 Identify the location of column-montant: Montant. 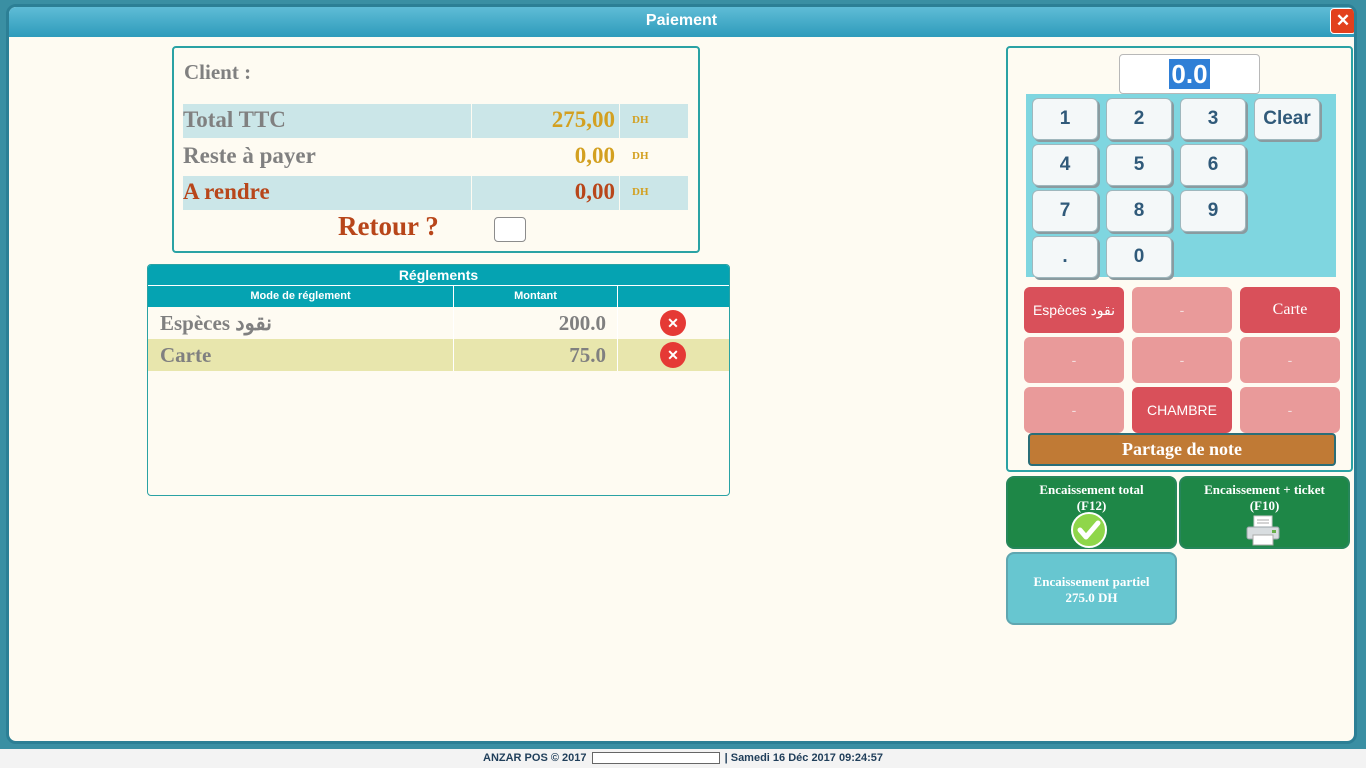
(536, 296).